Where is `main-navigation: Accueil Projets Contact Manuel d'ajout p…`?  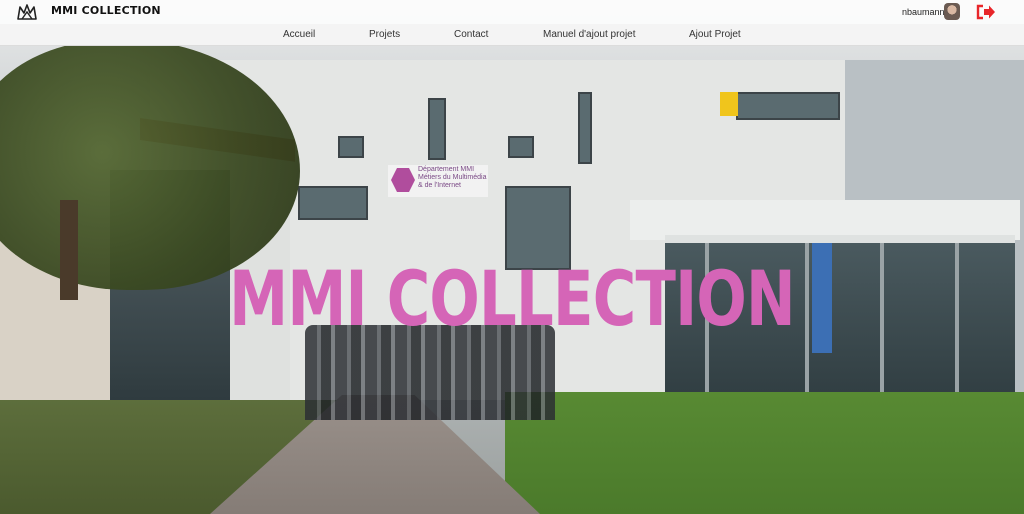 main-navigation: Accueil Projets Contact Manuel d'ajout p… is located at coordinates (512, 35).